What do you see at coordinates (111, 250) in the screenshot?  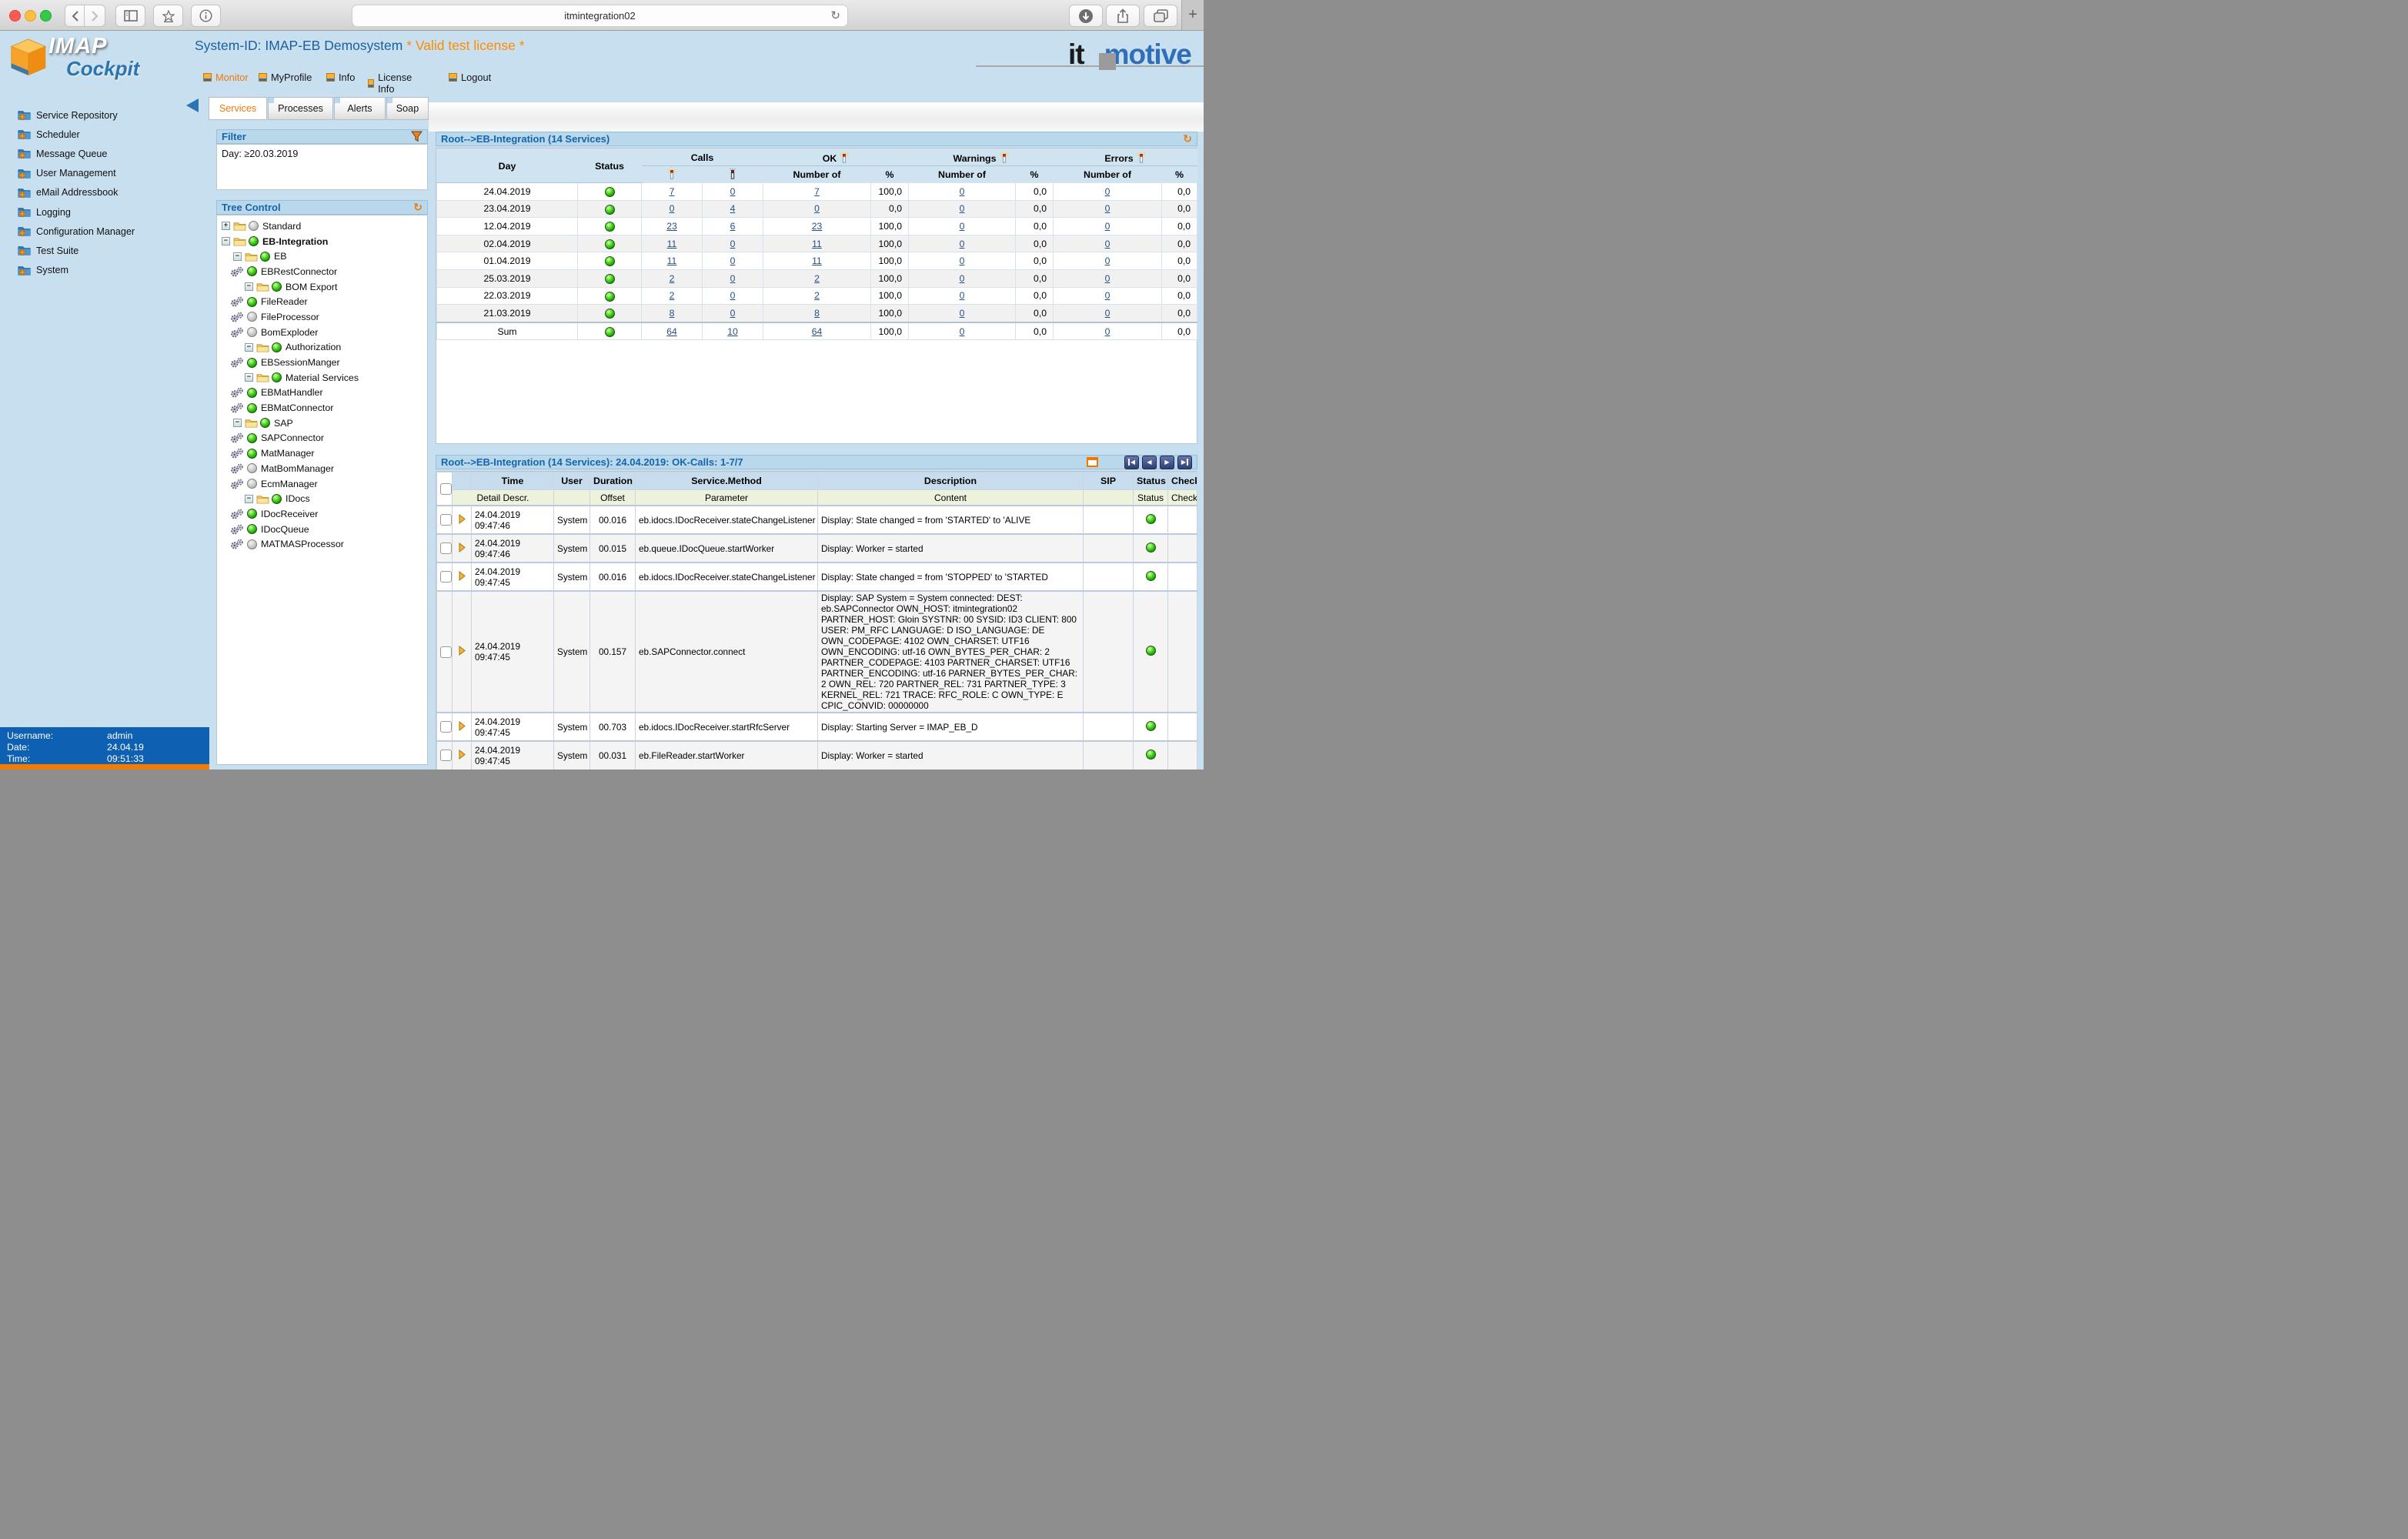 I see `sidebar-item-test-suite: Test Suite` at bounding box center [111, 250].